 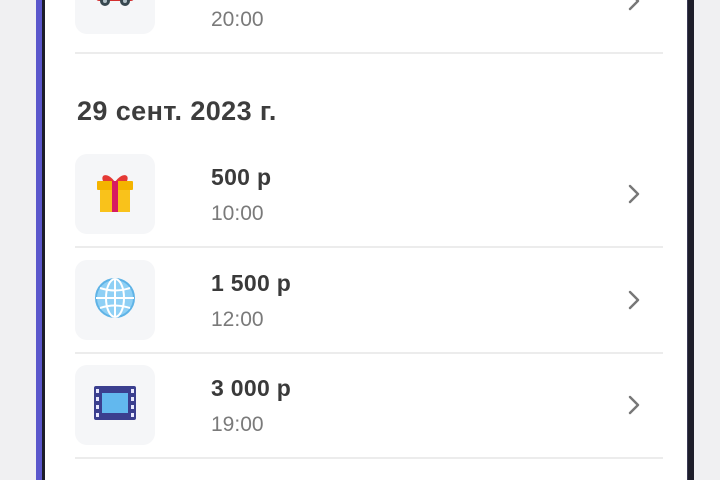 What do you see at coordinates (237, 319) in the screenshot?
I see `transaction-time: 12:00` at bounding box center [237, 319].